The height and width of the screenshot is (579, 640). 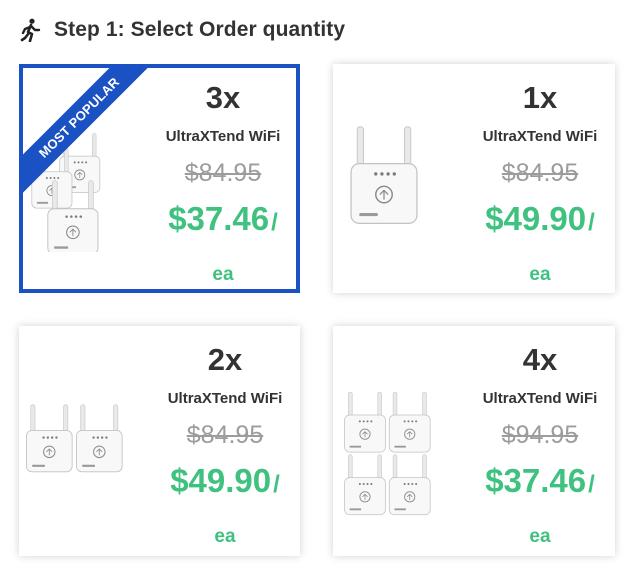 I want to click on page-title: Step 1: Select Order quantity, so click(x=200, y=29).